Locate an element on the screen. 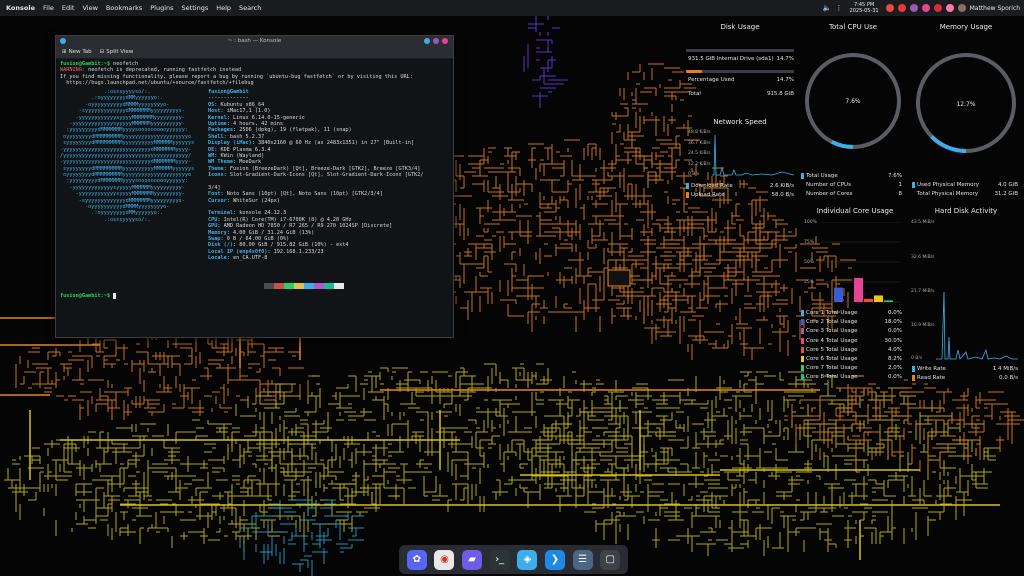  system-settings-icon: ☰ is located at coordinates (582, 559).